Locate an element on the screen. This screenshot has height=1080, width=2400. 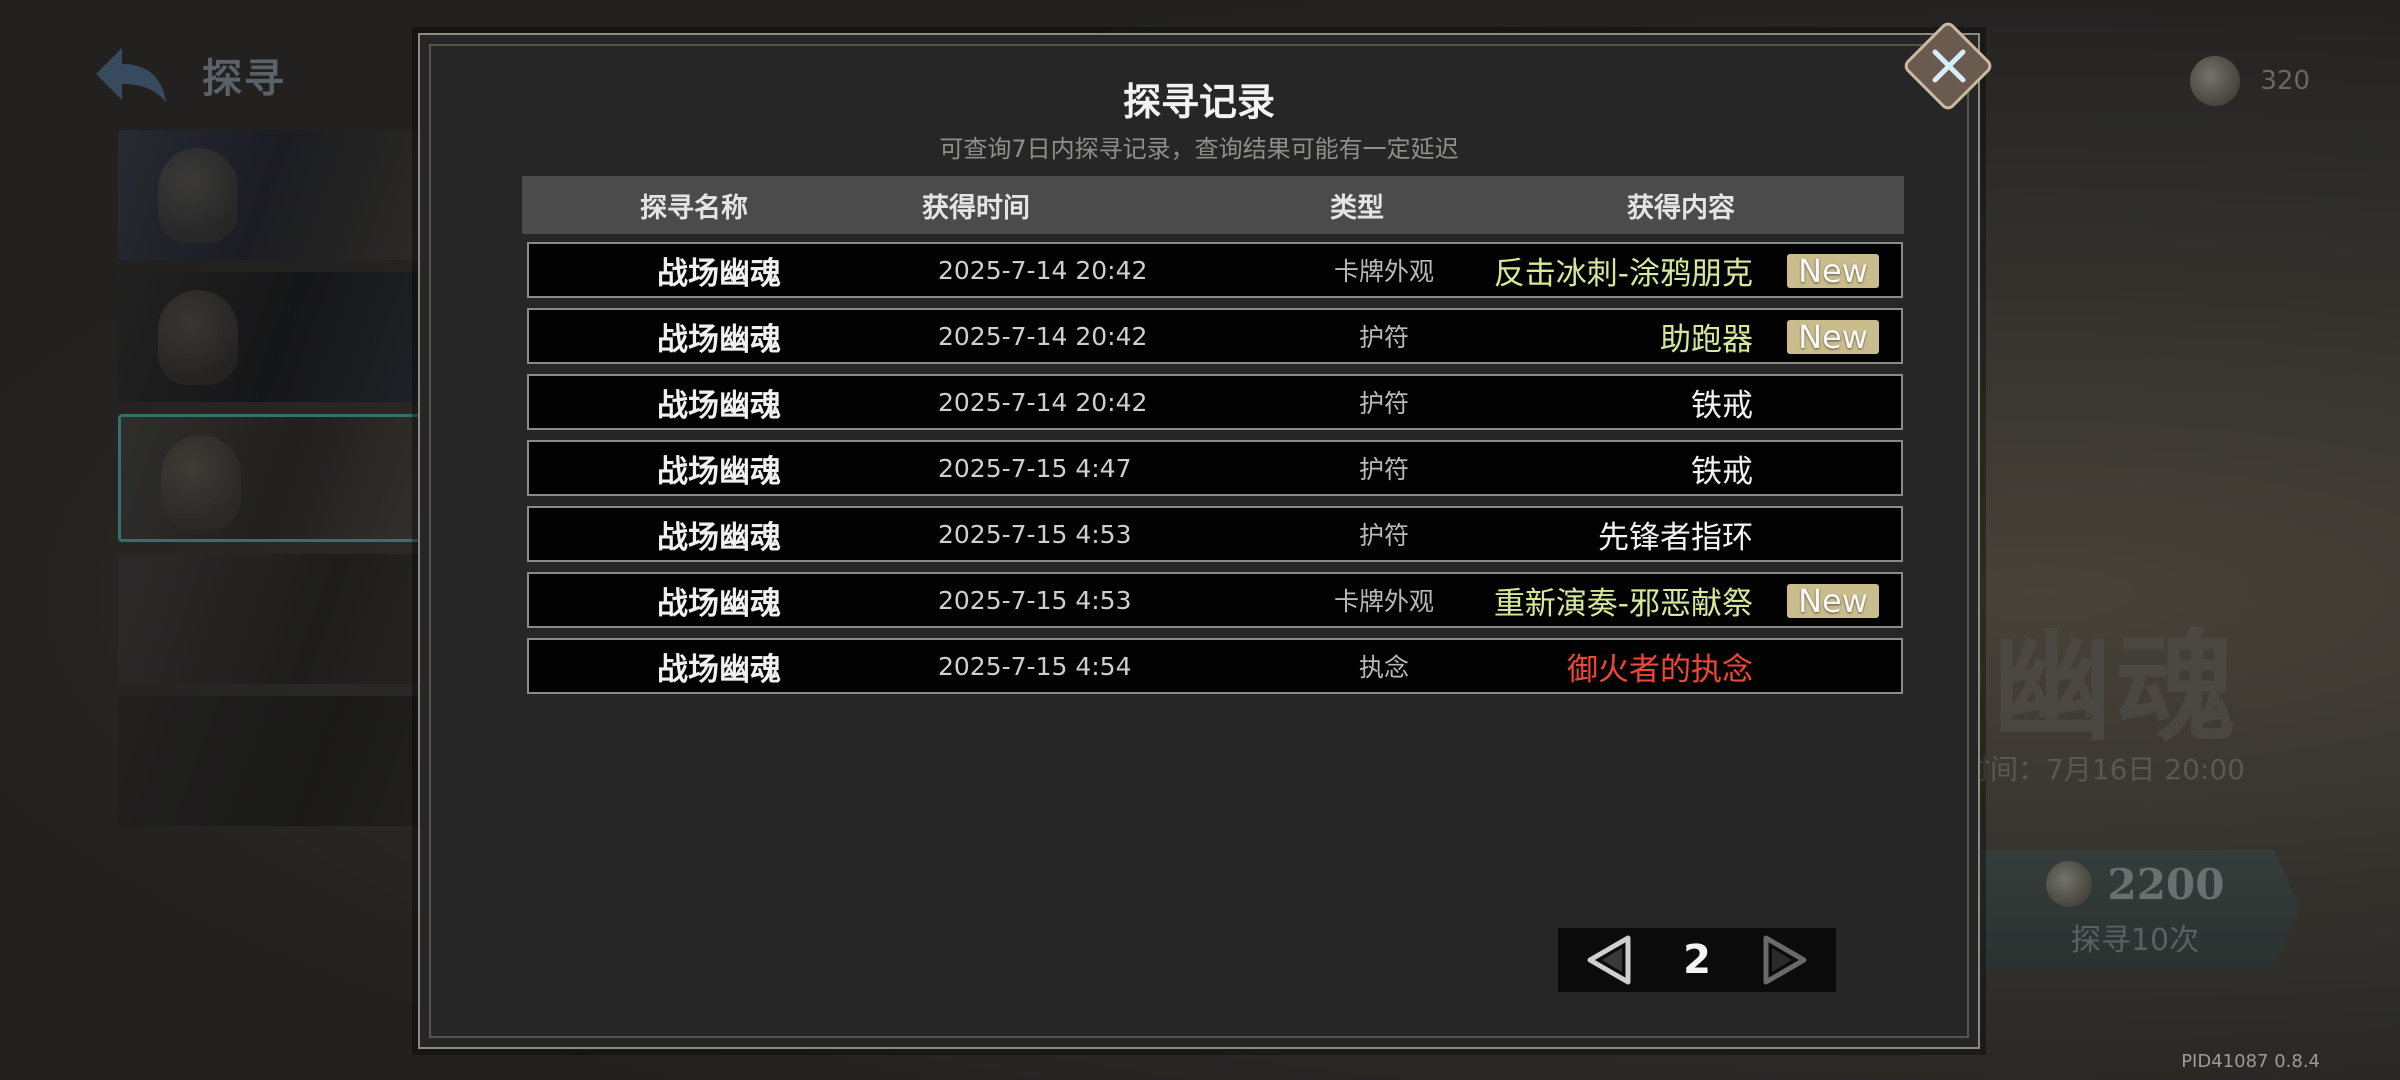
record-type: 执念 is located at coordinates (1383, 667).